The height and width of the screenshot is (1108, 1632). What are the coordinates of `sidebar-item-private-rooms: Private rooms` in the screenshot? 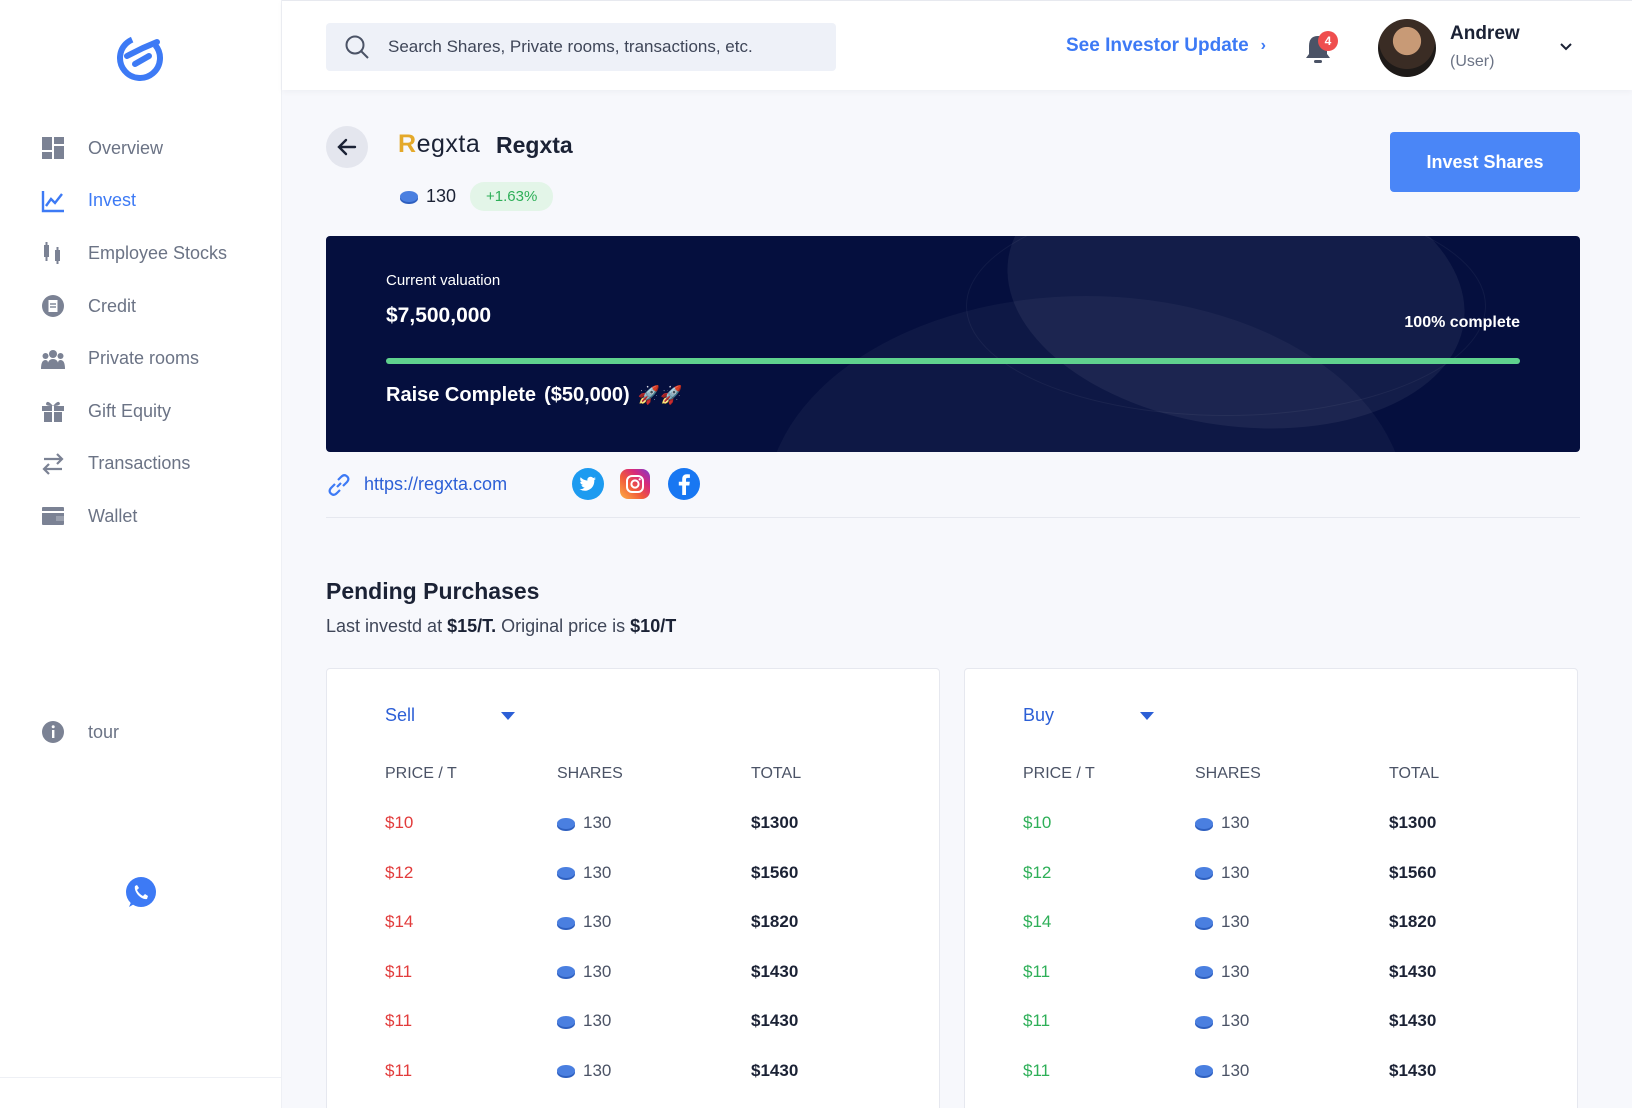 It's located at (141, 358).